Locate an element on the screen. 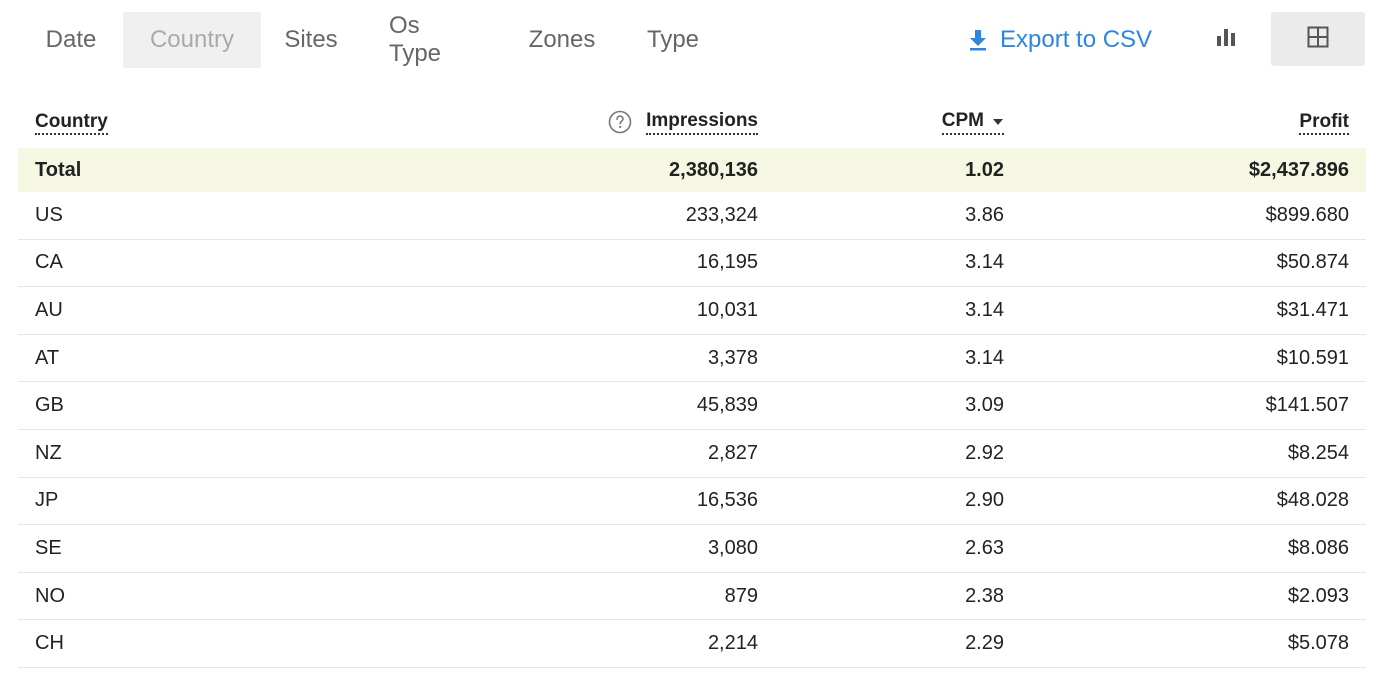  table-row: US 233,324 3.86 $899.680 is located at coordinates (692, 216).